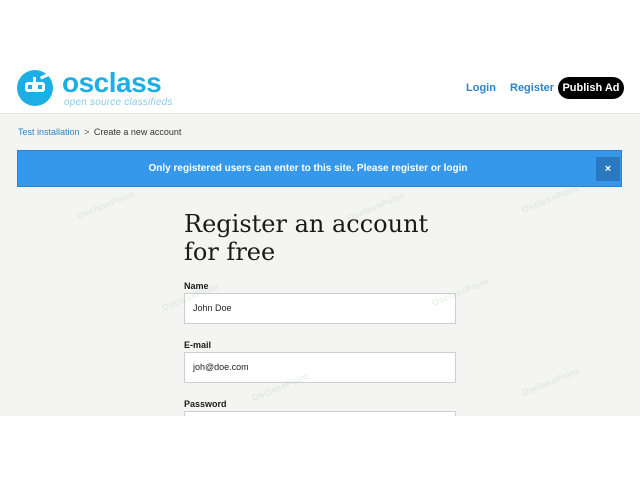 The width and height of the screenshot is (640, 480). What do you see at coordinates (196, 286) in the screenshot?
I see `name-label: Name` at bounding box center [196, 286].